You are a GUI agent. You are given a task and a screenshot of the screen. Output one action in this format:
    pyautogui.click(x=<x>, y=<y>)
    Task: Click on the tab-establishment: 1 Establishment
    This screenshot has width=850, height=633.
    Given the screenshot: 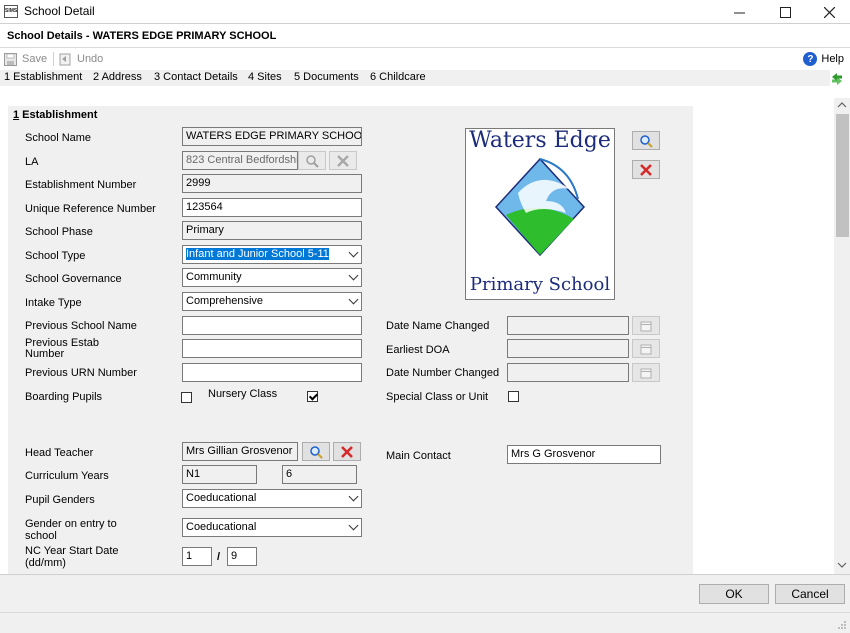 What is the action you would take?
    pyautogui.click(x=43, y=77)
    